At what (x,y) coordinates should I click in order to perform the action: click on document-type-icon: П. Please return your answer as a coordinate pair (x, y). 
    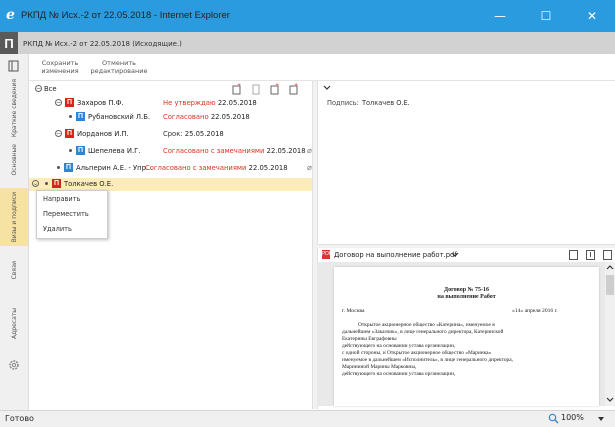
    Looking at the image, I should click on (9, 43).